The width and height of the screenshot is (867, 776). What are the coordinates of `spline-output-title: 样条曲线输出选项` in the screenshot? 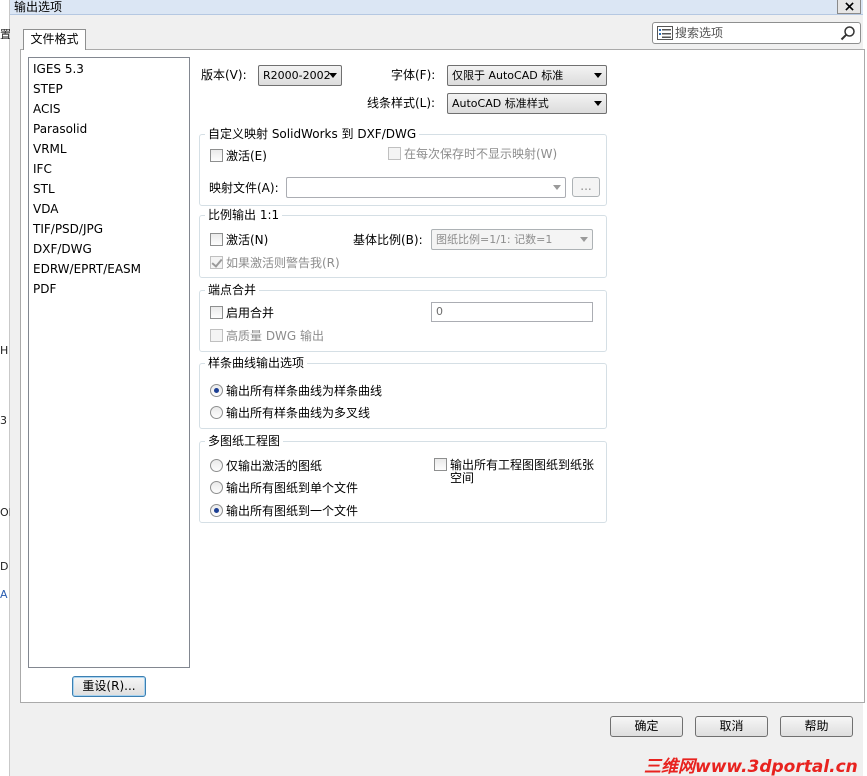 It's located at (256, 363).